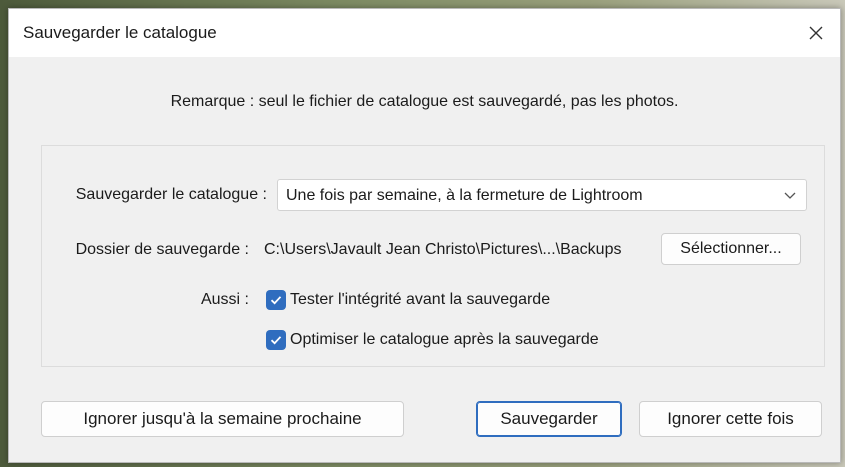 This screenshot has width=845, height=467. I want to click on backup-button: Sauvegarder, so click(549, 419).